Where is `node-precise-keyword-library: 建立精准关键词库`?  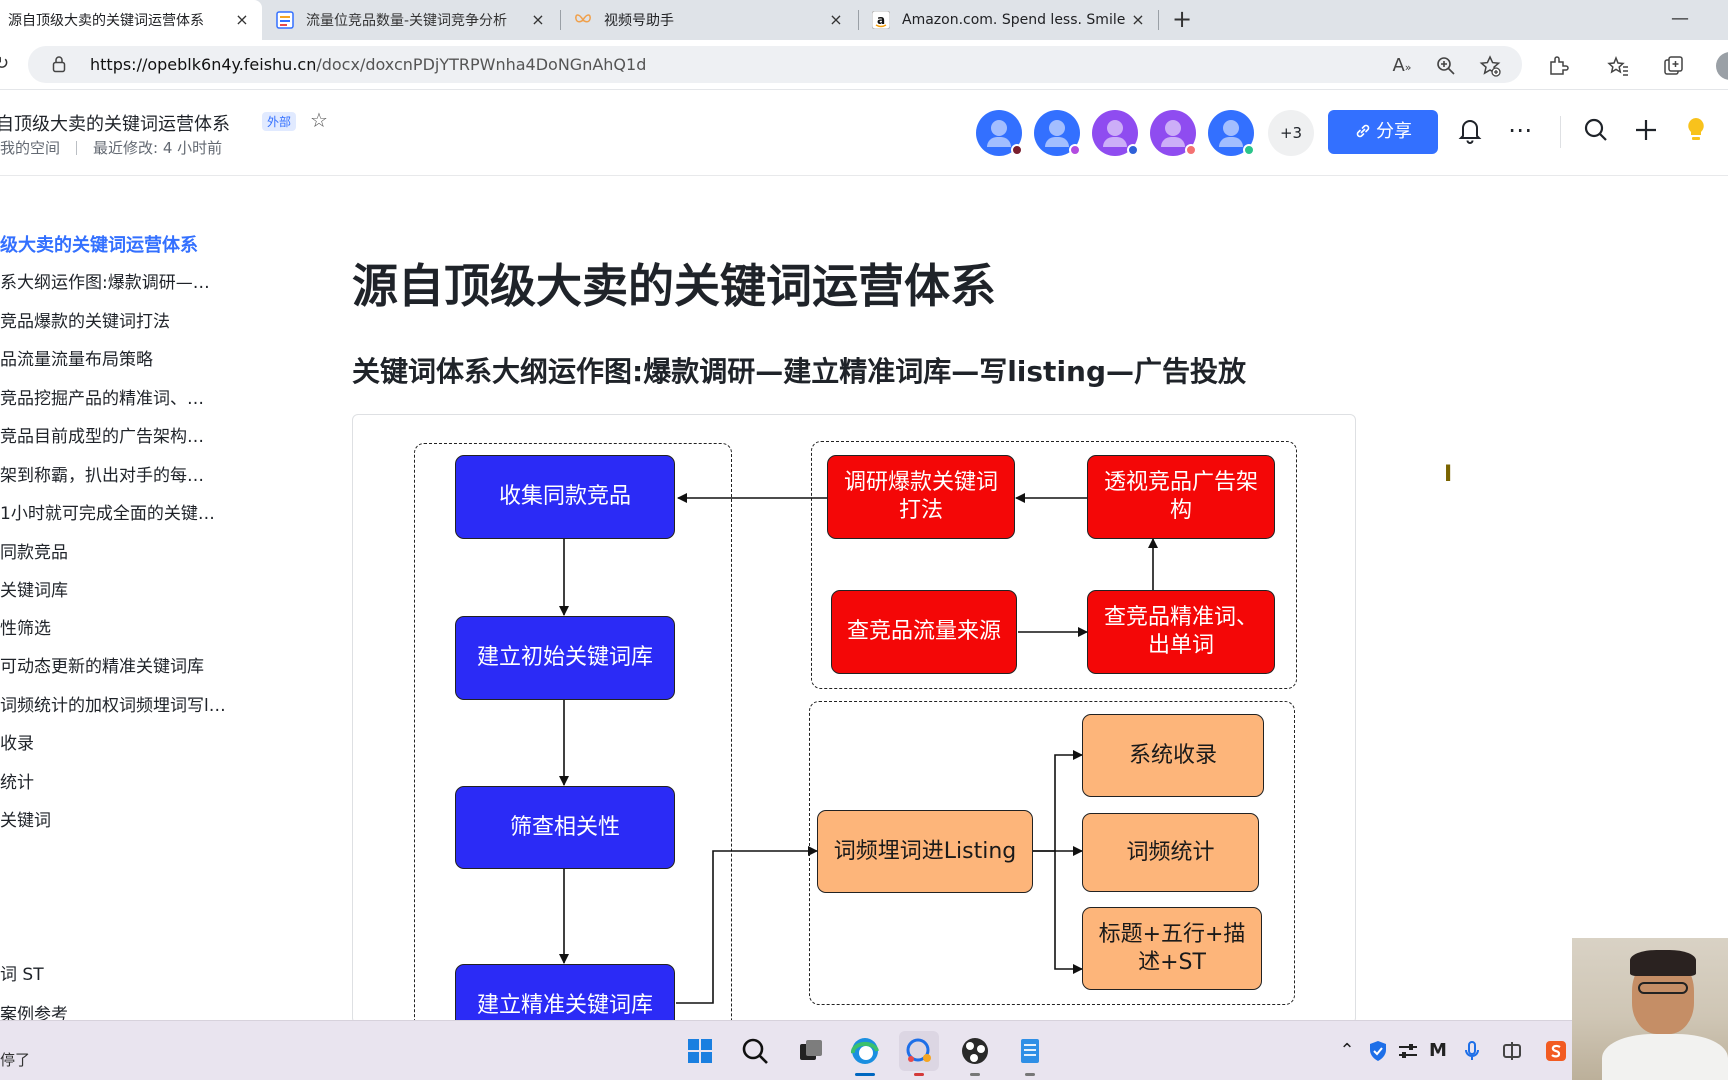 node-precise-keyword-library: 建立精准关键词库 is located at coordinates (565, 993).